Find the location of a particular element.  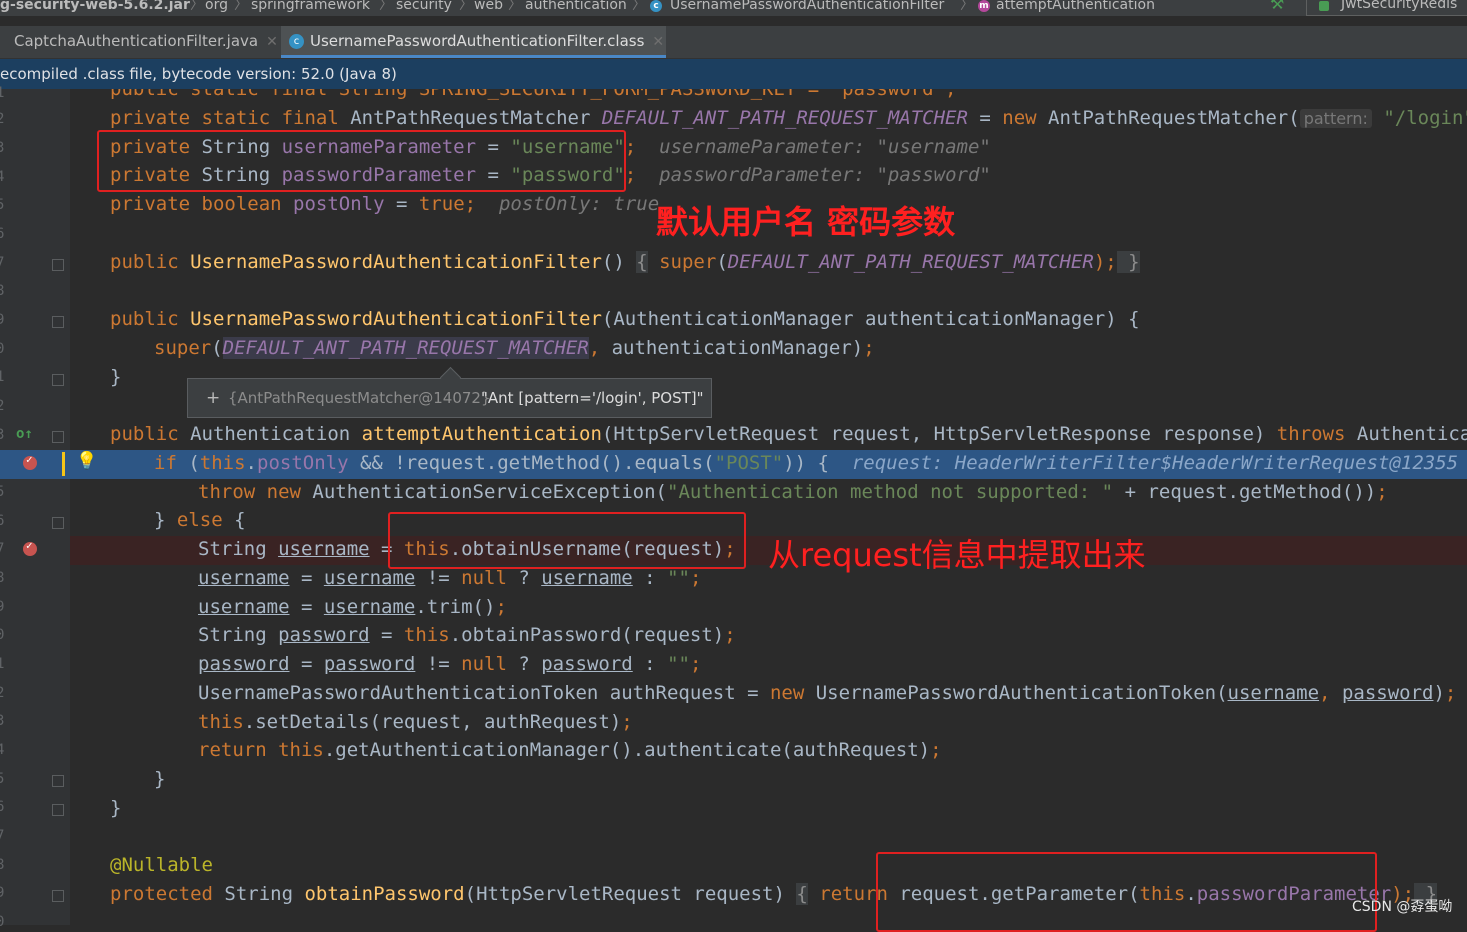

code-token: } is located at coordinates (116, 377).